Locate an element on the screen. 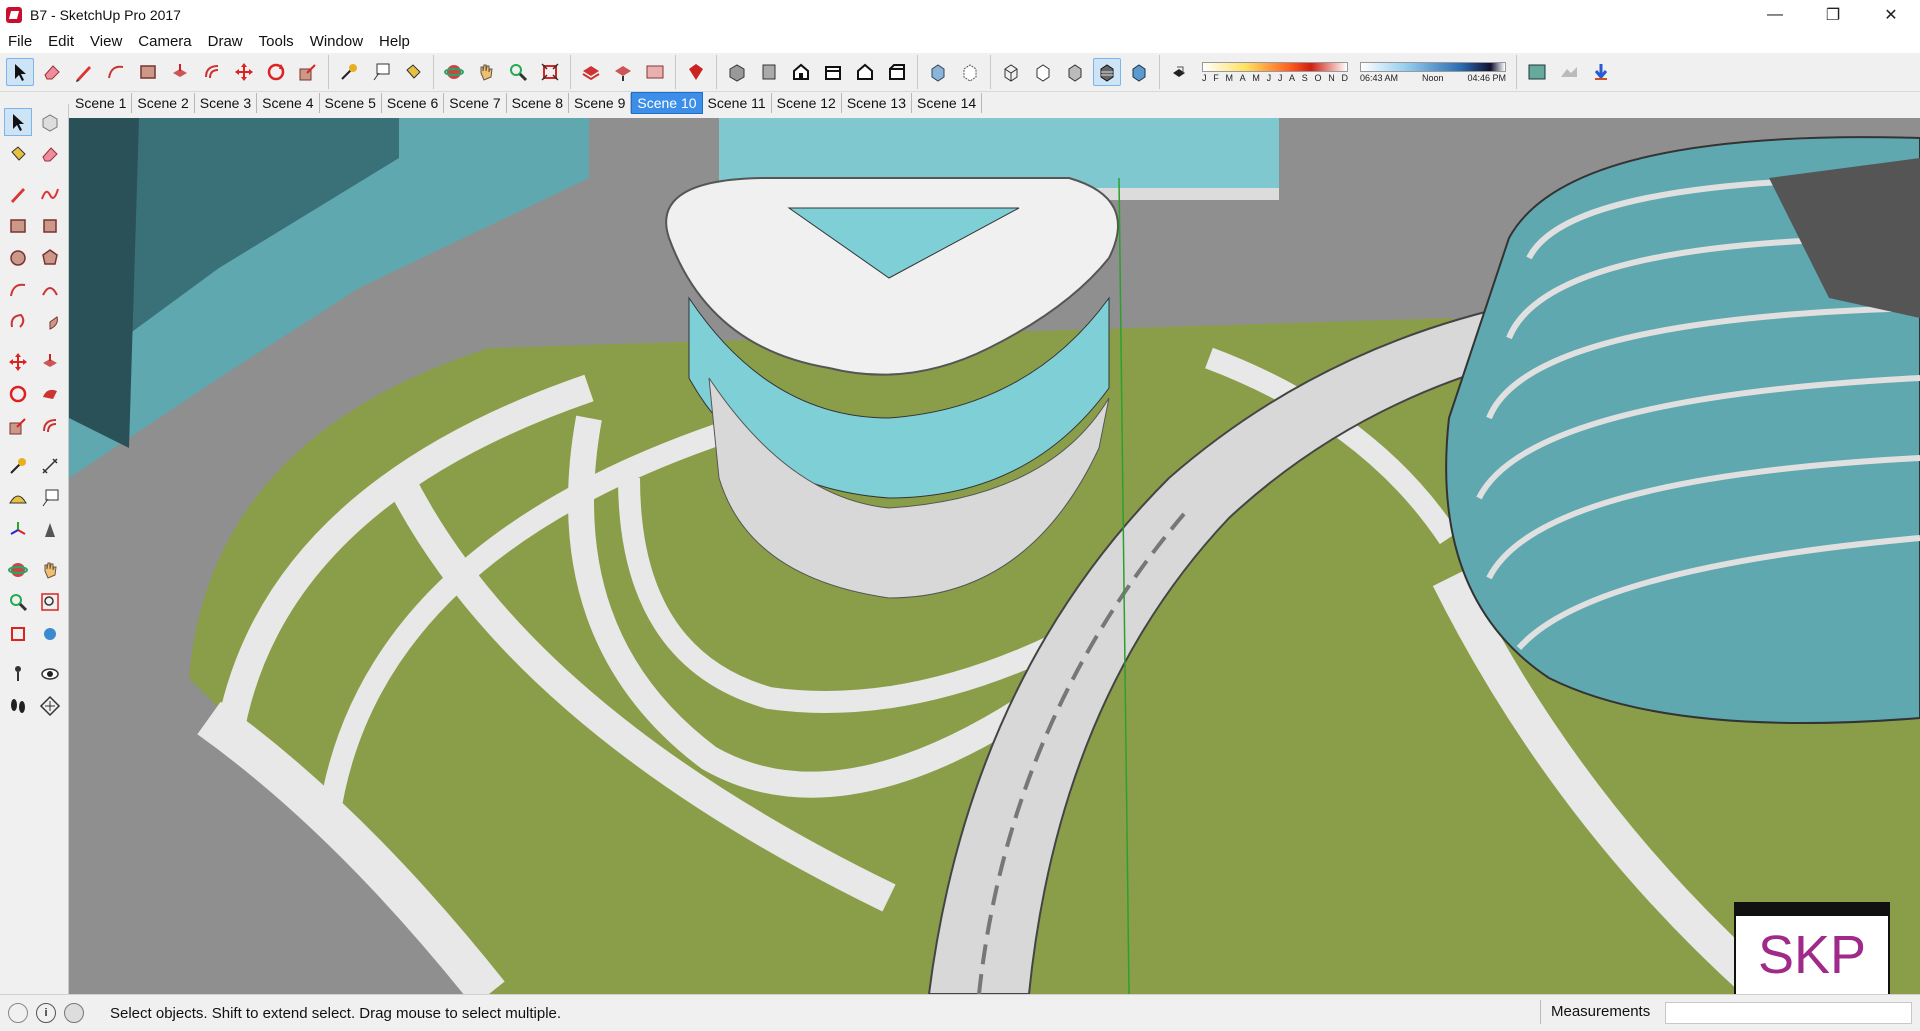 The image size is (1920, 1031). menu-view: View is located at coordinates (106, 41).